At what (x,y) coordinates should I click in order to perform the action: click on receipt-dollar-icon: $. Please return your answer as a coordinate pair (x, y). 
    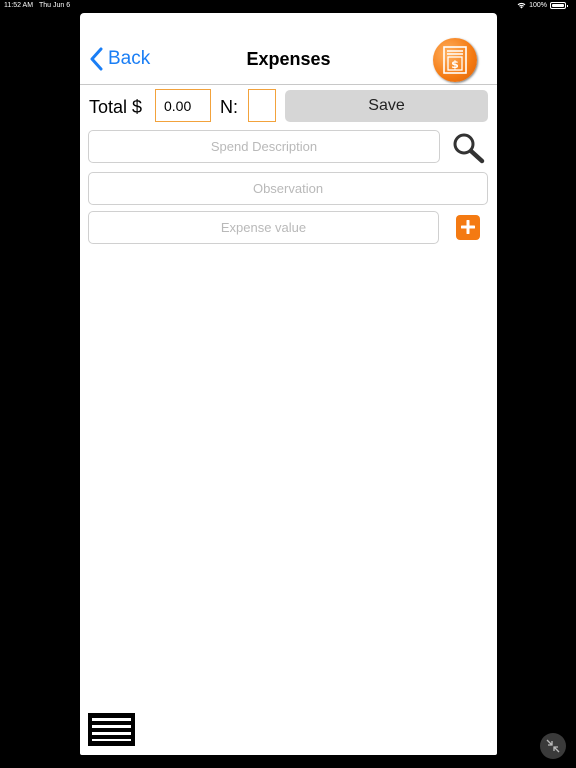
    Looking at the image, I should click on (455, 60).